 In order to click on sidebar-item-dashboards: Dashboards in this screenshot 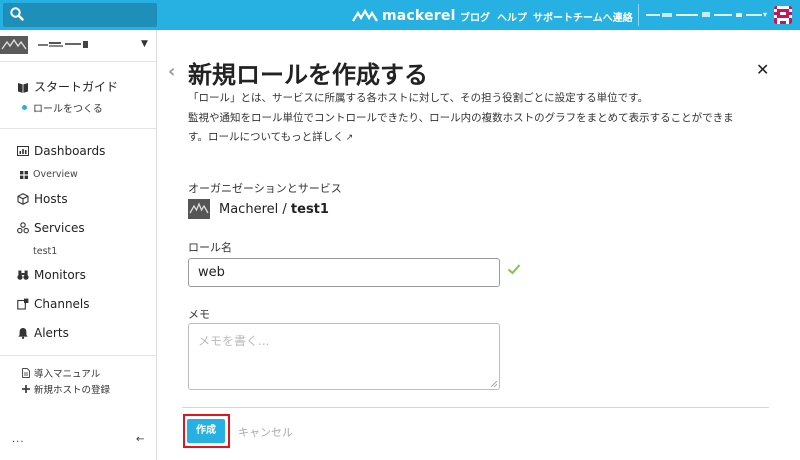, I will do `click(61, 151)`.